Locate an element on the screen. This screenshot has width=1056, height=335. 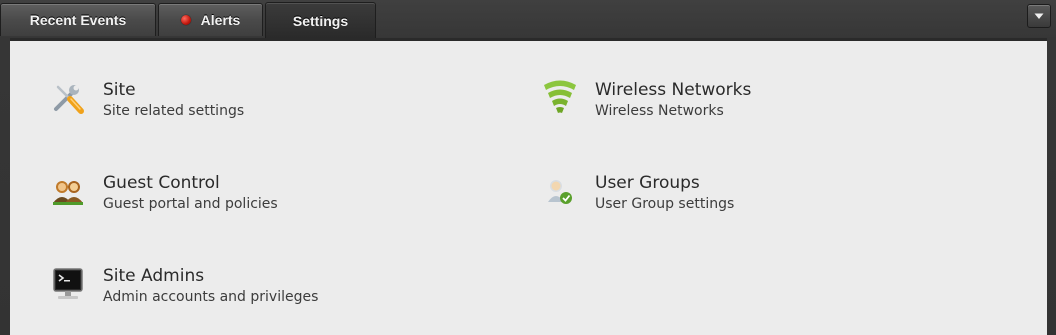
settings-item-wireless-networks: Wireless Networks Wireless Networks is located at coordinates (645, 100).